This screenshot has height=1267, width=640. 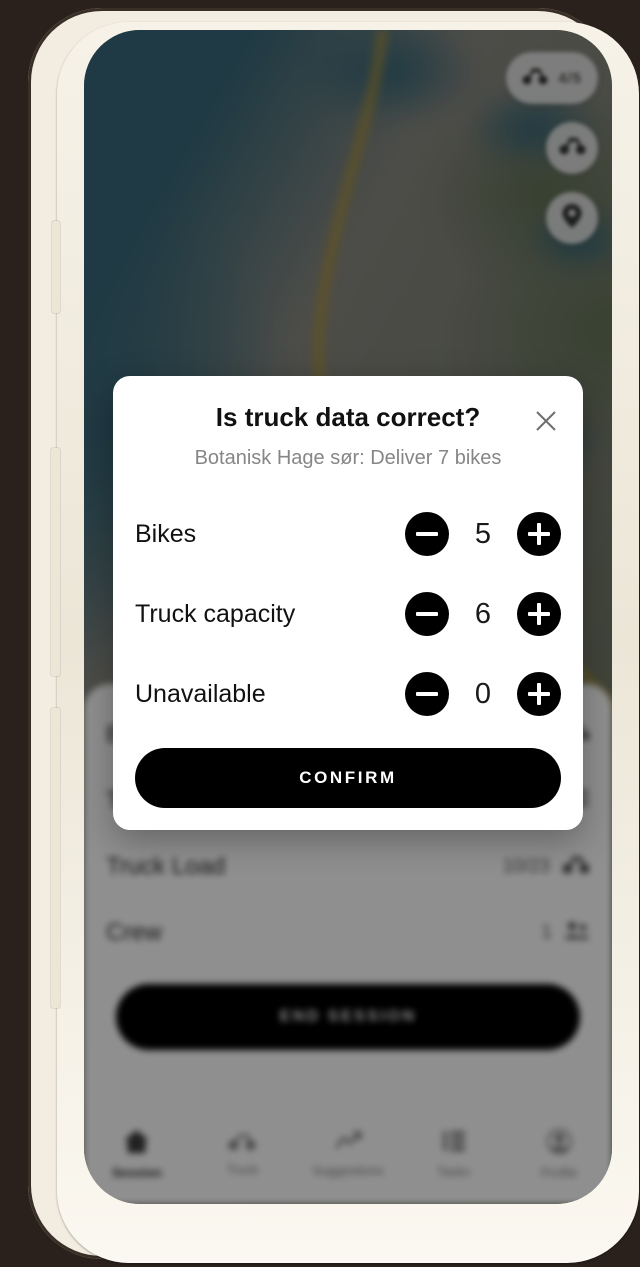 What do you see at coordinates (427, 614) in the screenshot?
I see `decrement-truck-capacity-button` at bounding box center [427, 614].